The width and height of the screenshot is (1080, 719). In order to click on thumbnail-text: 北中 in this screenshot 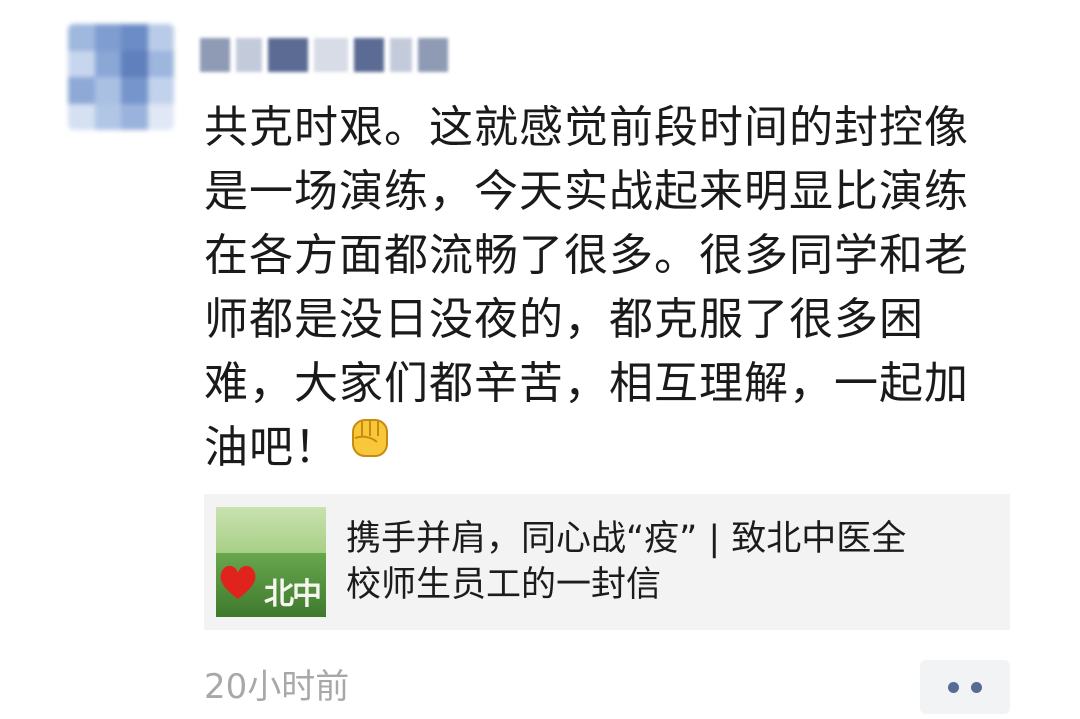, I will do `click(293, 594)`.